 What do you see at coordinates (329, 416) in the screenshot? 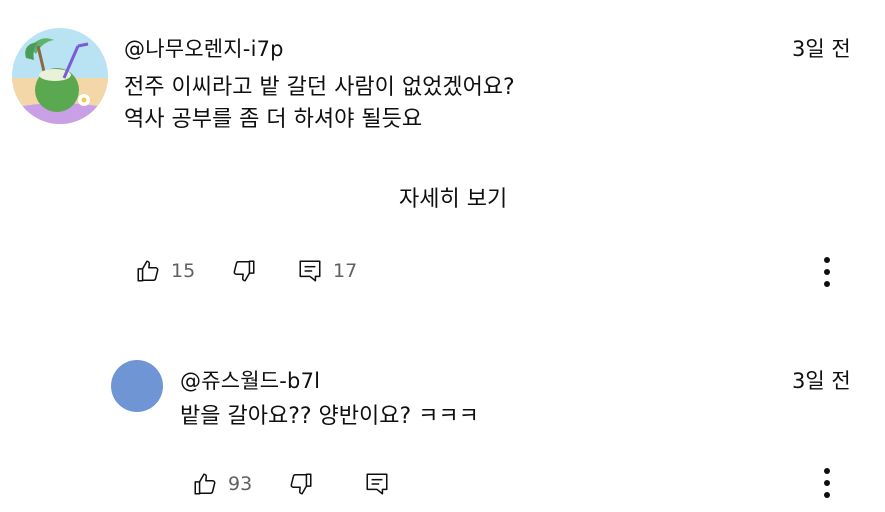
I see `reply-text: 밭을 갈아요?? 양반이요? ㅋㅋㅋ` at bounding box center [329, 416].